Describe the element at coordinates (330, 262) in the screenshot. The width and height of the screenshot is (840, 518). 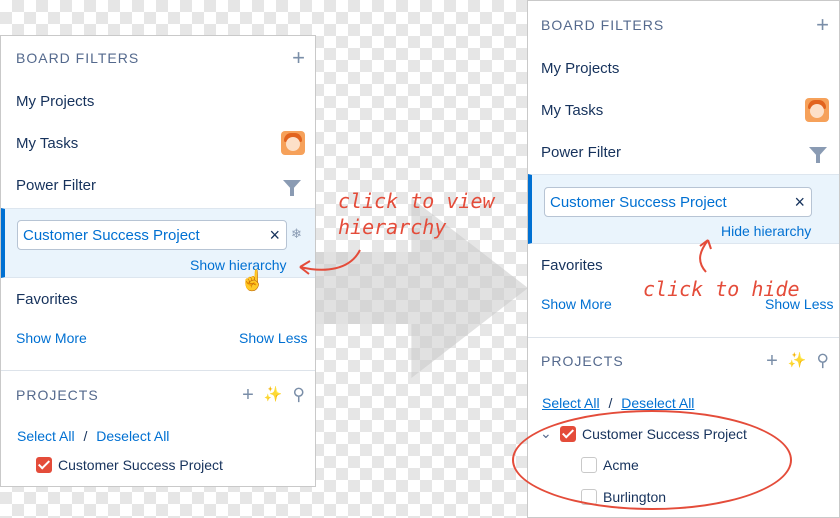
I see `annotation-arrow-left` at that location.